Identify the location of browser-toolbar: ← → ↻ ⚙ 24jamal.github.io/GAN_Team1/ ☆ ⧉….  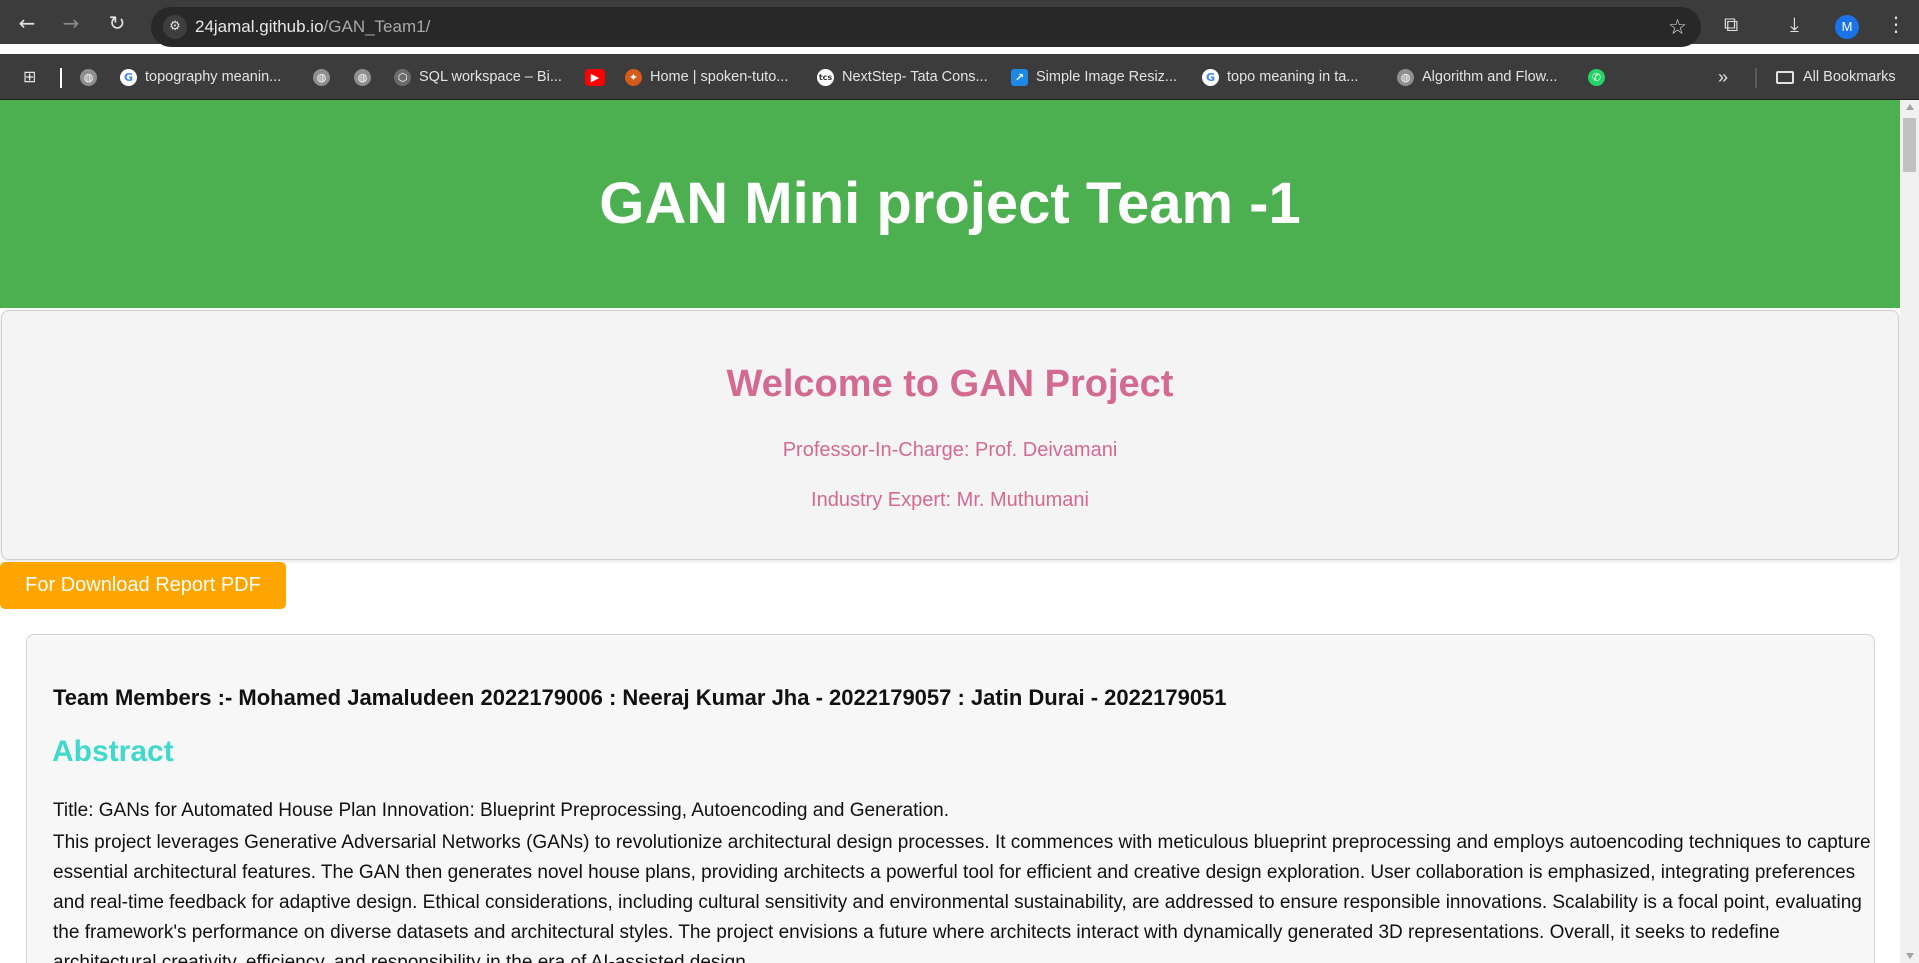
(959, 23).